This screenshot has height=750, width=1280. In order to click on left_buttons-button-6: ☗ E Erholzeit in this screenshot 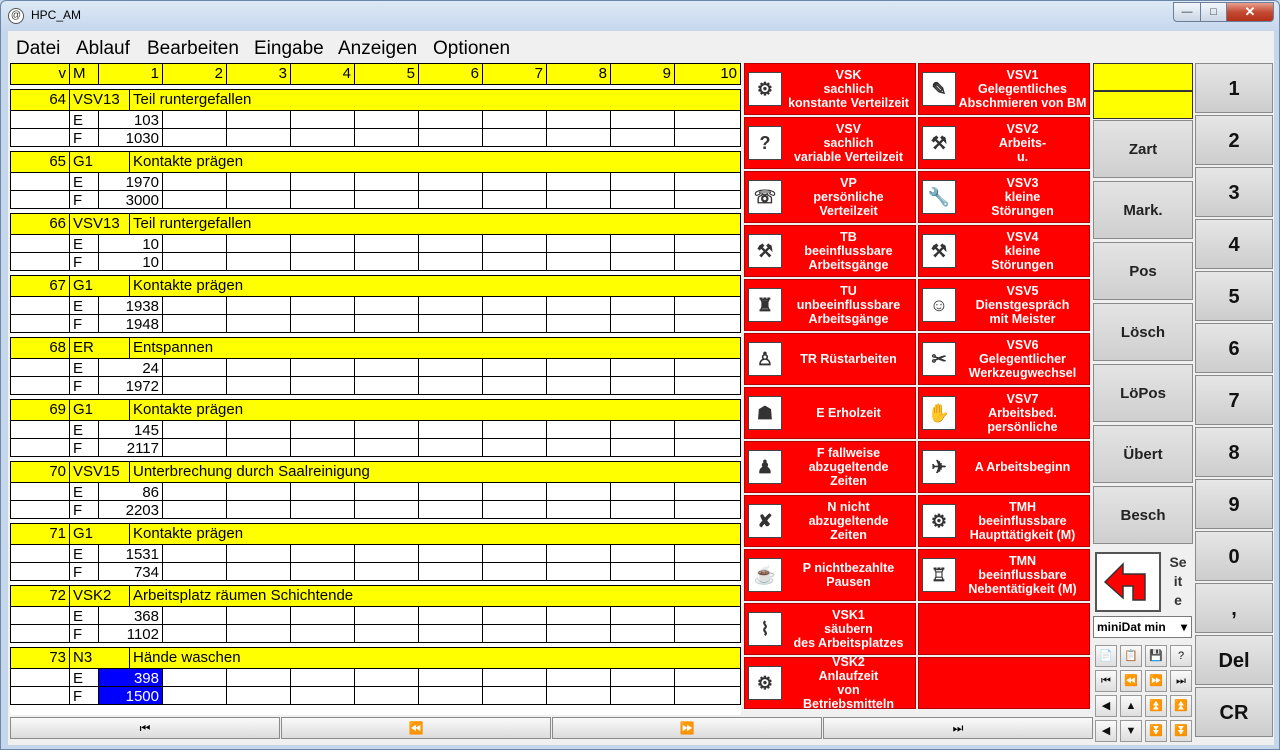, I will do `click(830, 413)`.